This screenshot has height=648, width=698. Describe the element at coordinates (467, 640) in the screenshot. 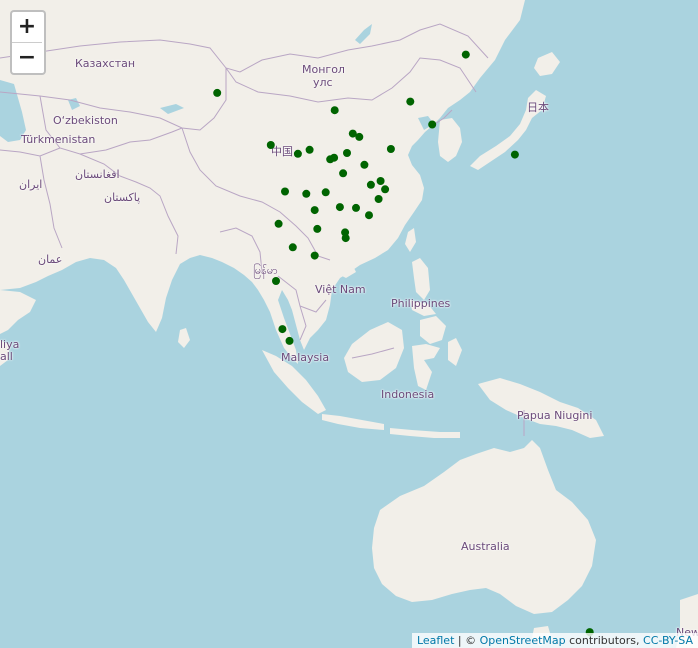

I see `attribution-sep: | ©` at that location.